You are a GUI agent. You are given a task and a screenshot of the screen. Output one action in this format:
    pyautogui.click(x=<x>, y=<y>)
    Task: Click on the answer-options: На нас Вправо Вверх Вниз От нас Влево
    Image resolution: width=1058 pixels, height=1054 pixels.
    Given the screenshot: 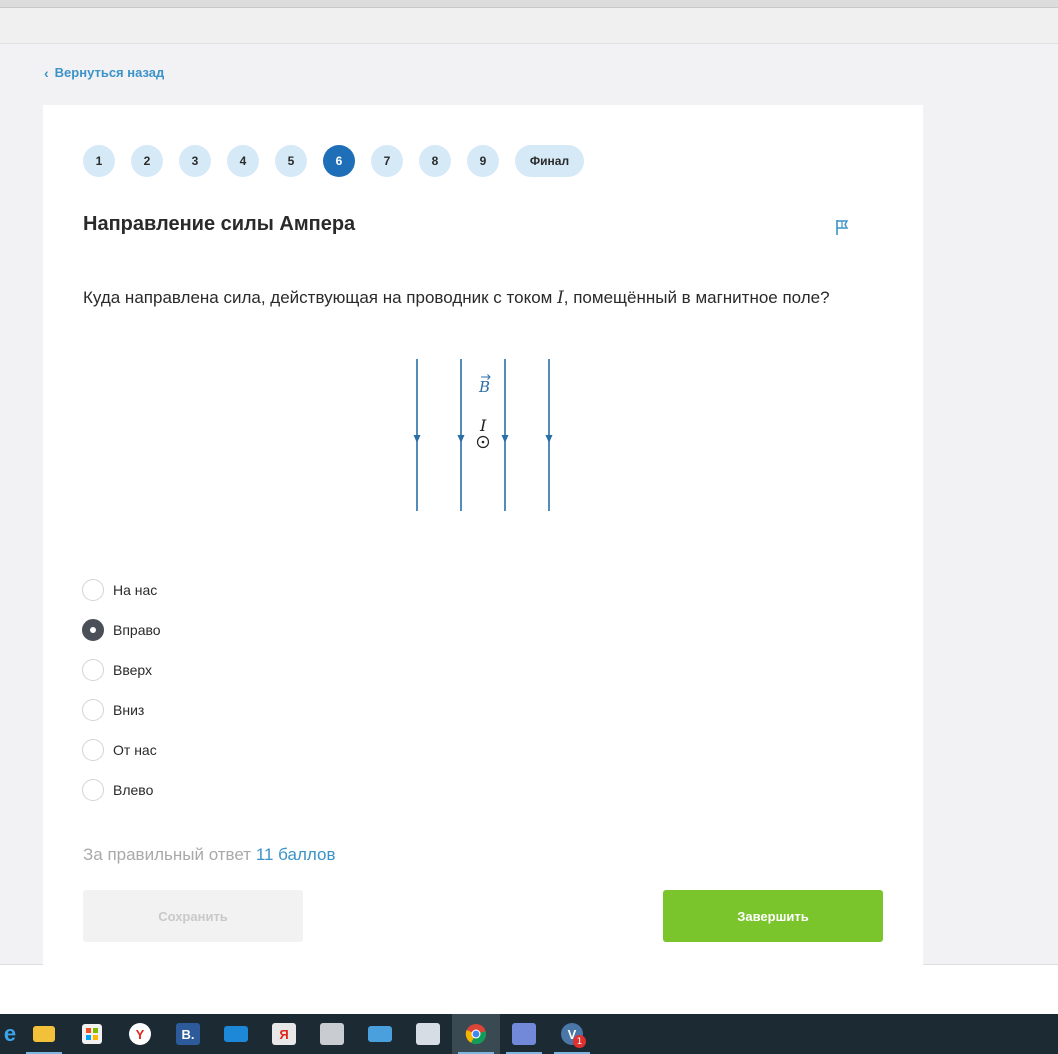 What is the action you would take?
    pyautogui.click(x=121, y=690)
    